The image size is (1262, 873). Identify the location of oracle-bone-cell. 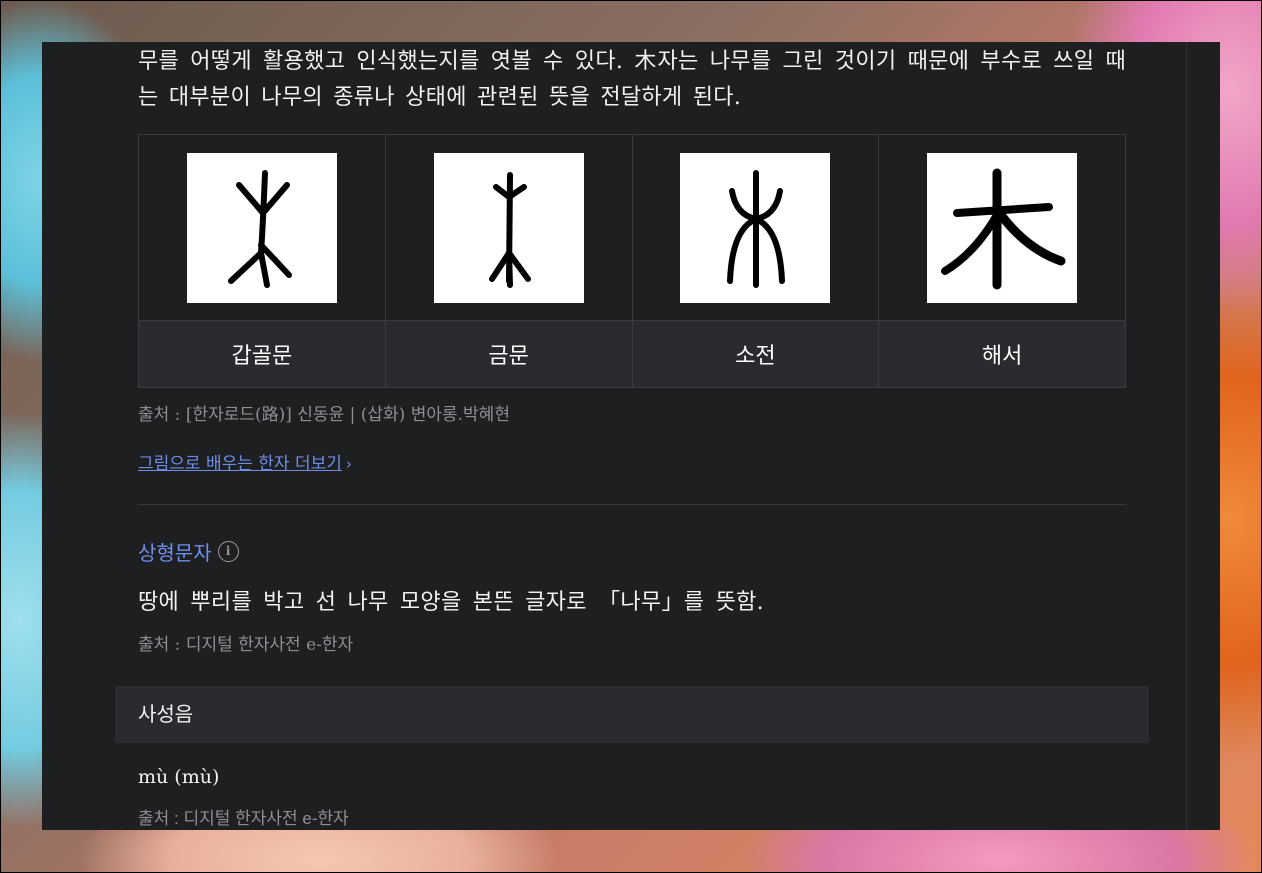
(262, 227).